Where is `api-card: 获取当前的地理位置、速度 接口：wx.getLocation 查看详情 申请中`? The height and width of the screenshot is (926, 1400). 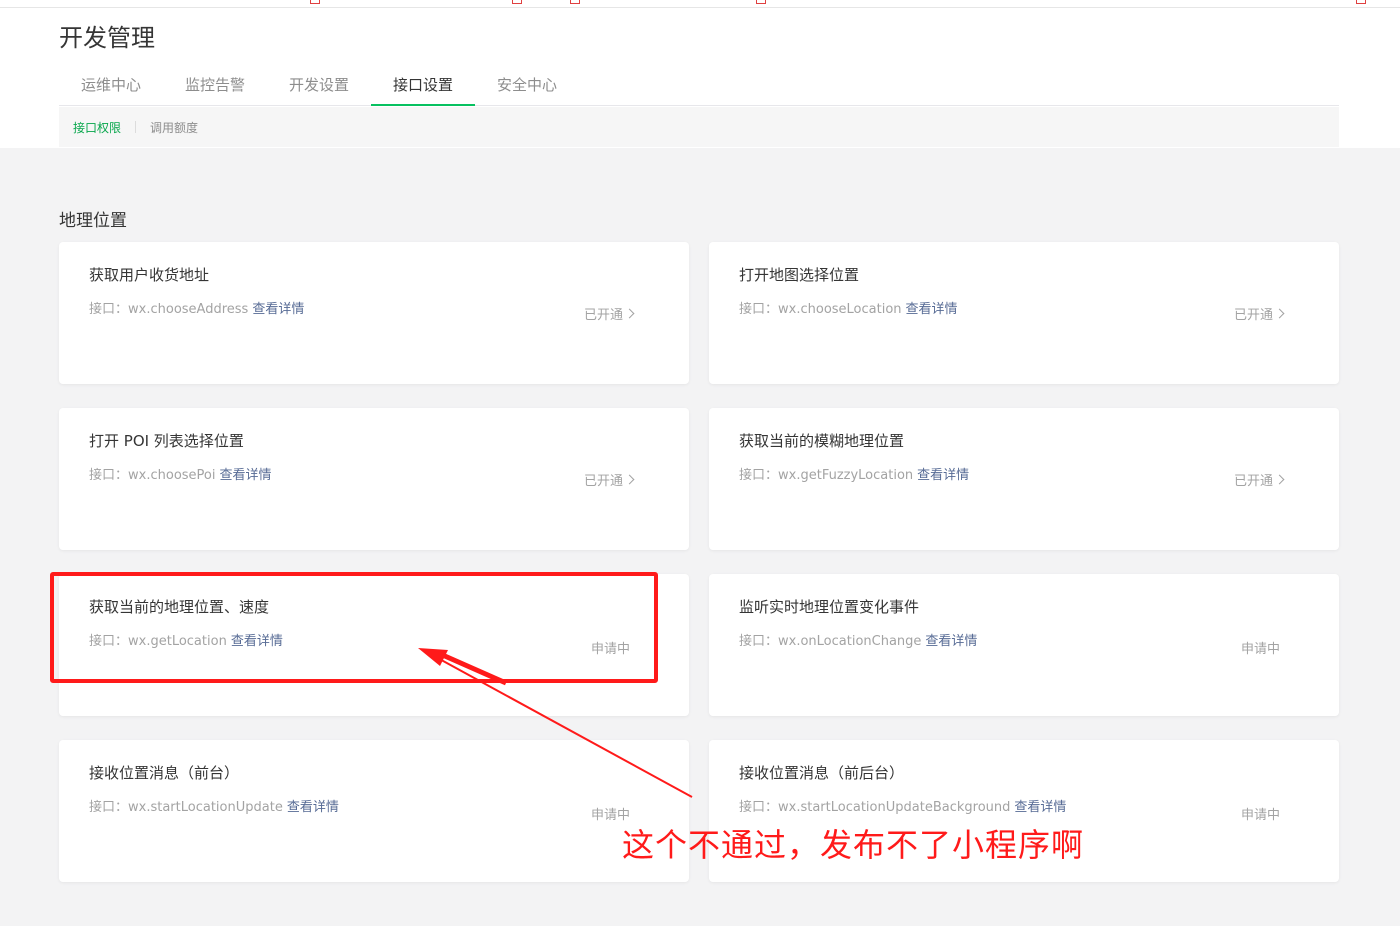 api-card: 获取当前的地理位置、速度 接口：wx.getLocation 查看详情 申请中 is located at coordinates (374, 645).